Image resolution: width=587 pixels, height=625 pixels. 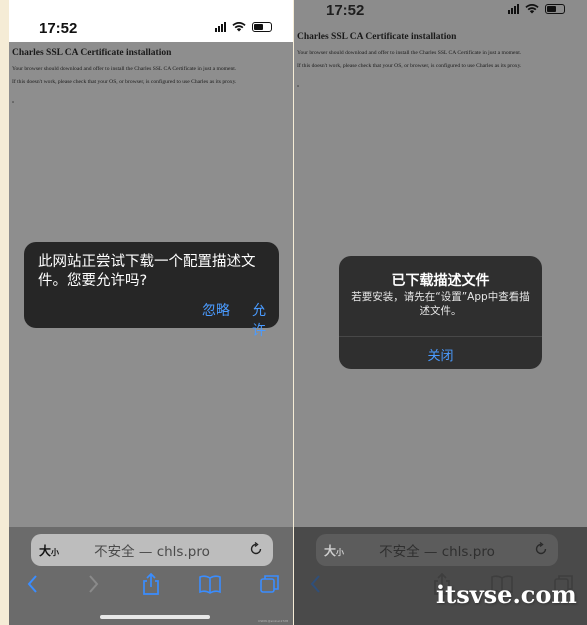 What do you see at coordinates (270, 584) in the screenshot?
I see `tabs-icon` at bounding box center [270, 584].